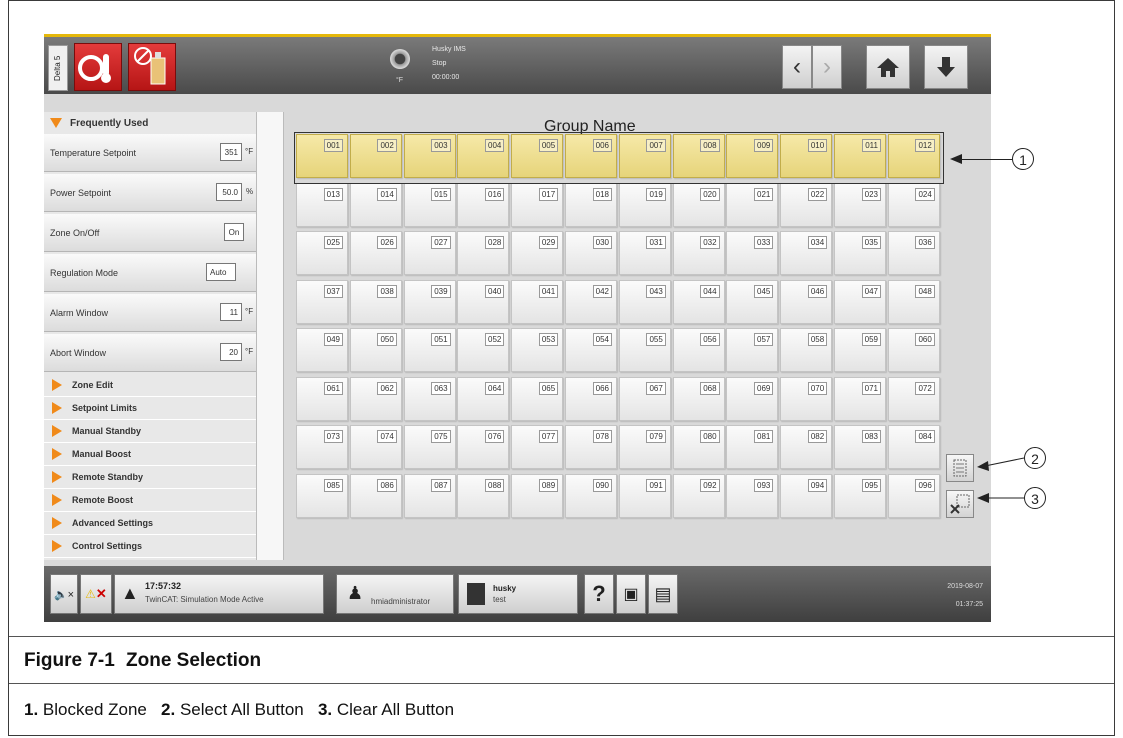 This screenshot has height=738, width=1123. I want to click on zone-button: 018, so click(591, 204).